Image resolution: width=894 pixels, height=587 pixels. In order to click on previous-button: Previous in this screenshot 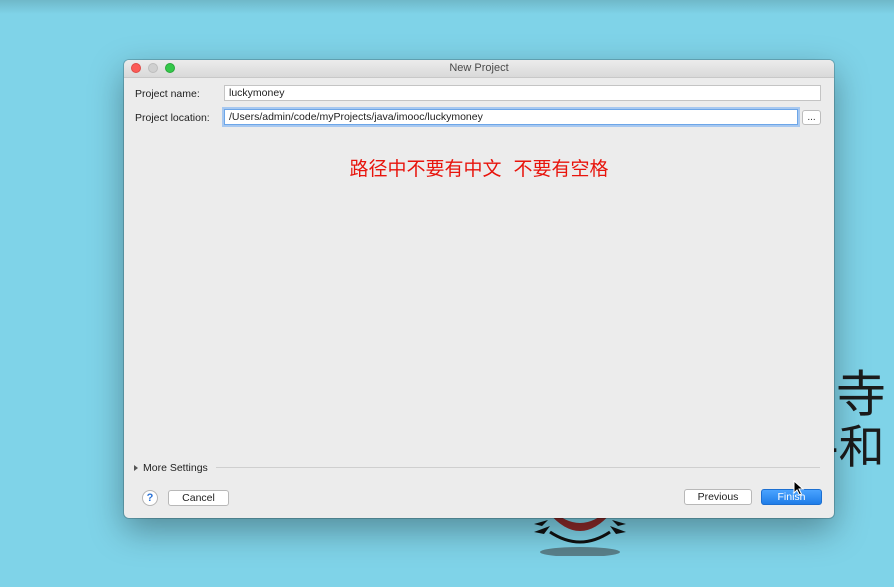, I will do `click(718, 497)`.